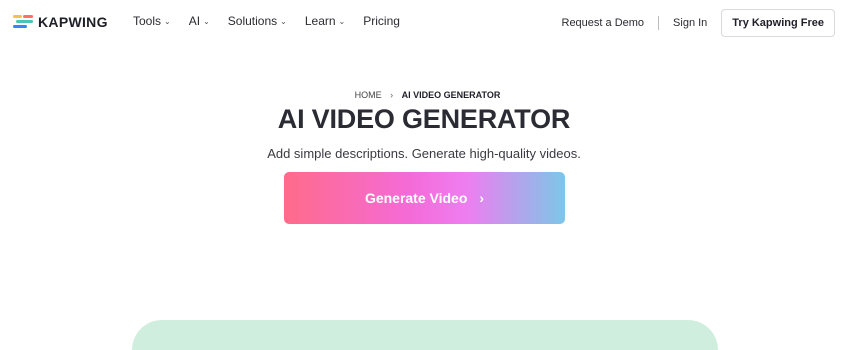 The width and height of the screenshot is (855, 350). I want to click on request-demo-link: Request a Demo, so click(603, 23).